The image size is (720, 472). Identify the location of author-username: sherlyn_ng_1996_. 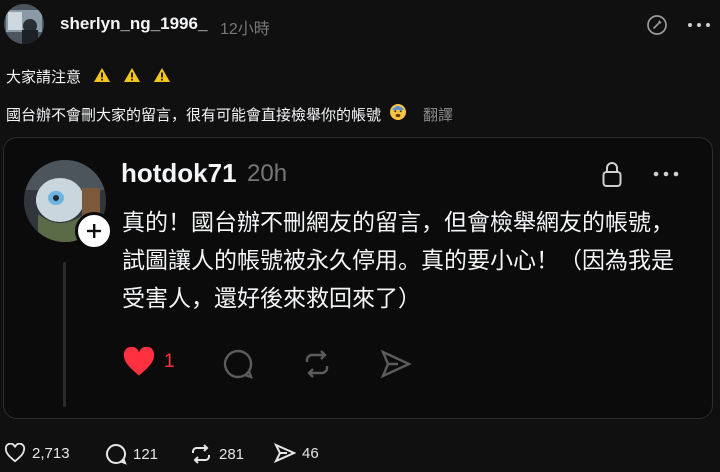
(133, 24).